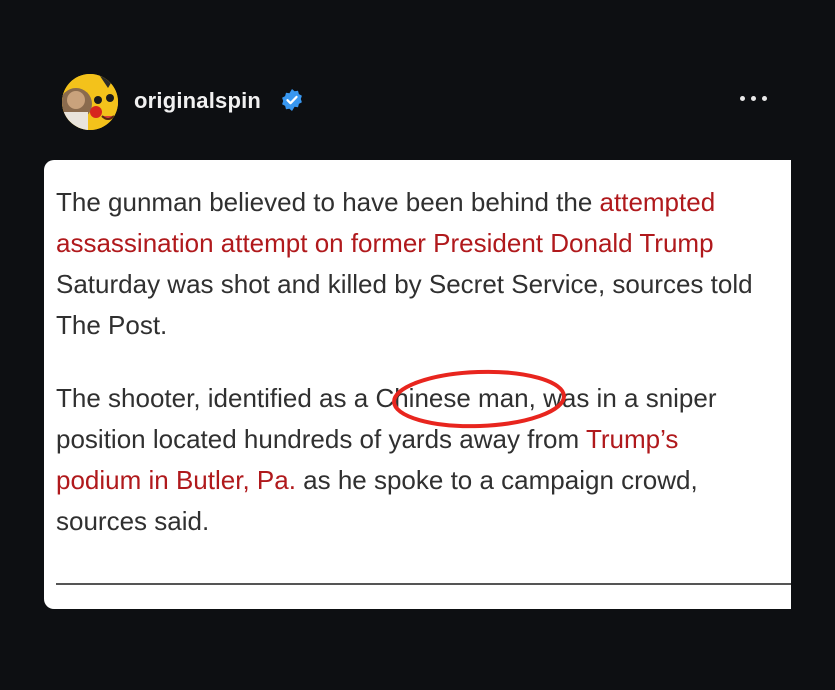 The image size is (835, 690). What do you see at coordinates (632, 439) in the screenshot?
I see `article-link: Trump’s` at bounding box center [632, 439].